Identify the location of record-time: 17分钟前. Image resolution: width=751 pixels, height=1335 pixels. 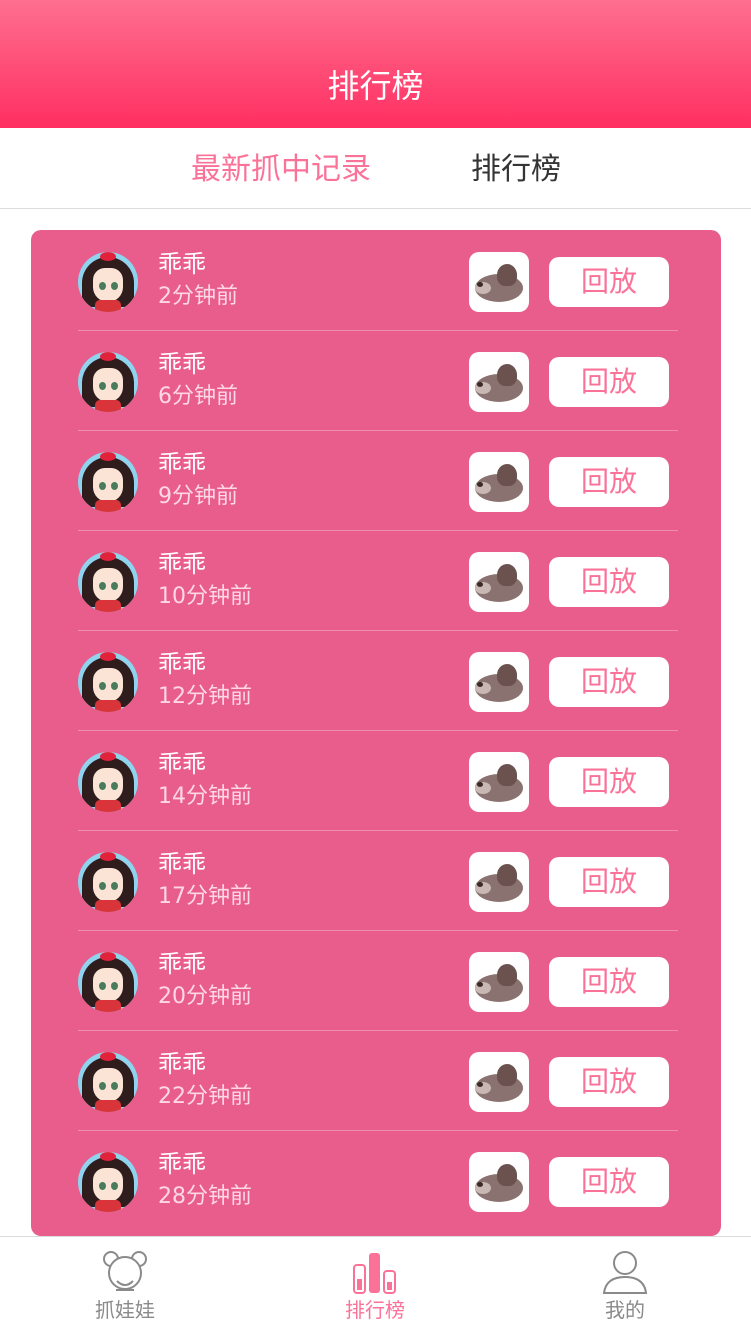
(205, 896).